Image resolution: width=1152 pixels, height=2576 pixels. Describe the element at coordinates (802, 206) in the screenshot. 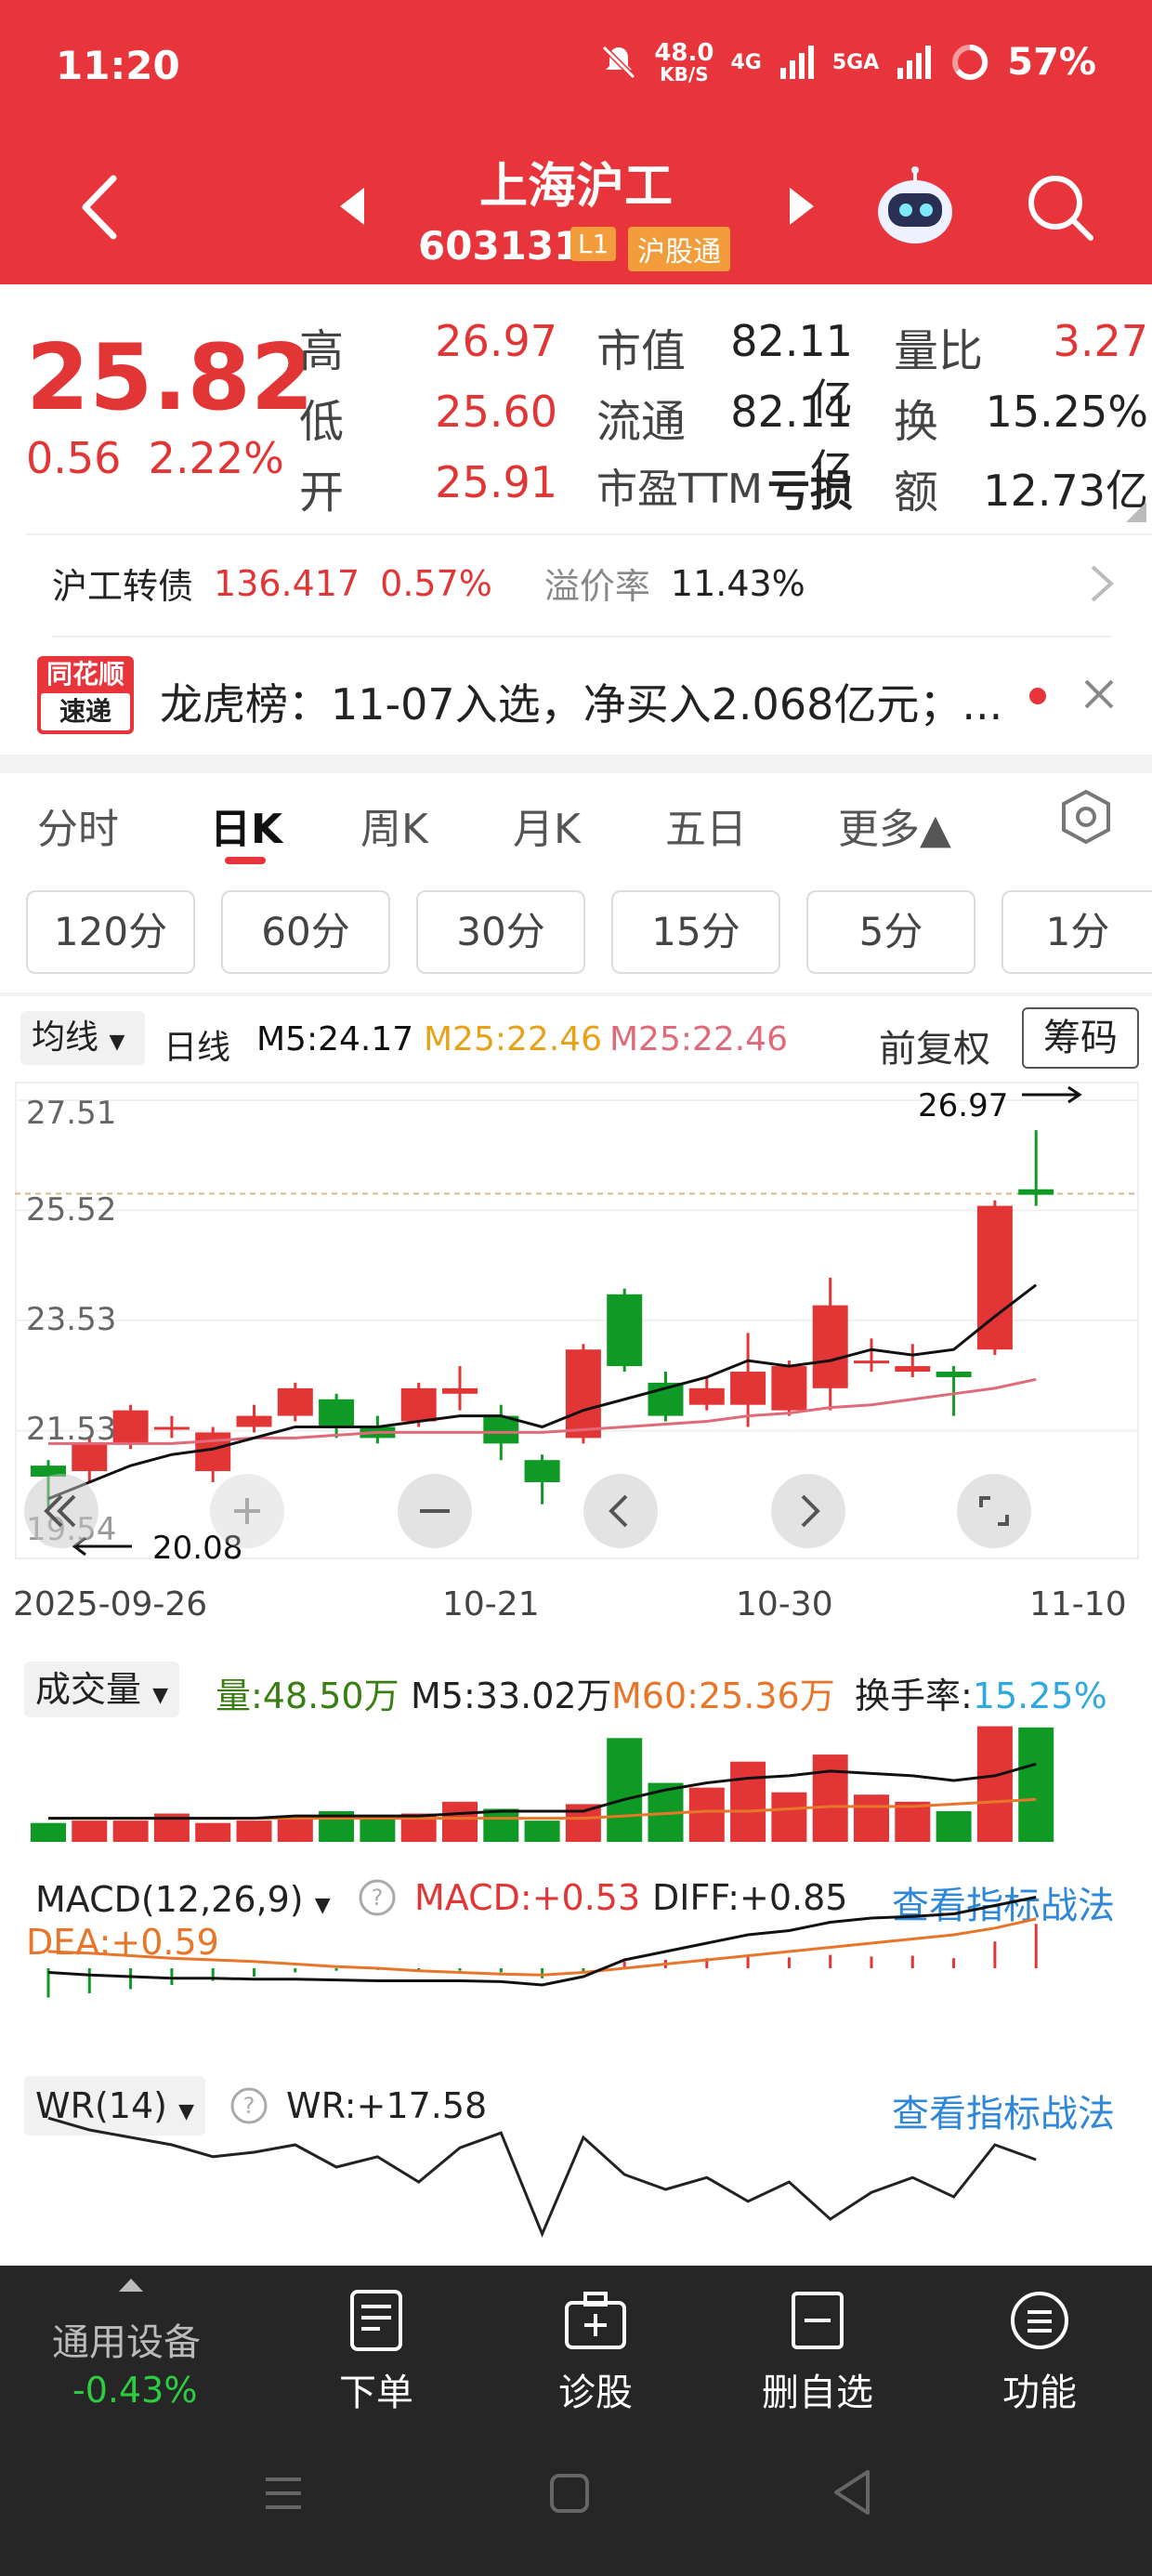

I see `next-stock-icon` at that location.